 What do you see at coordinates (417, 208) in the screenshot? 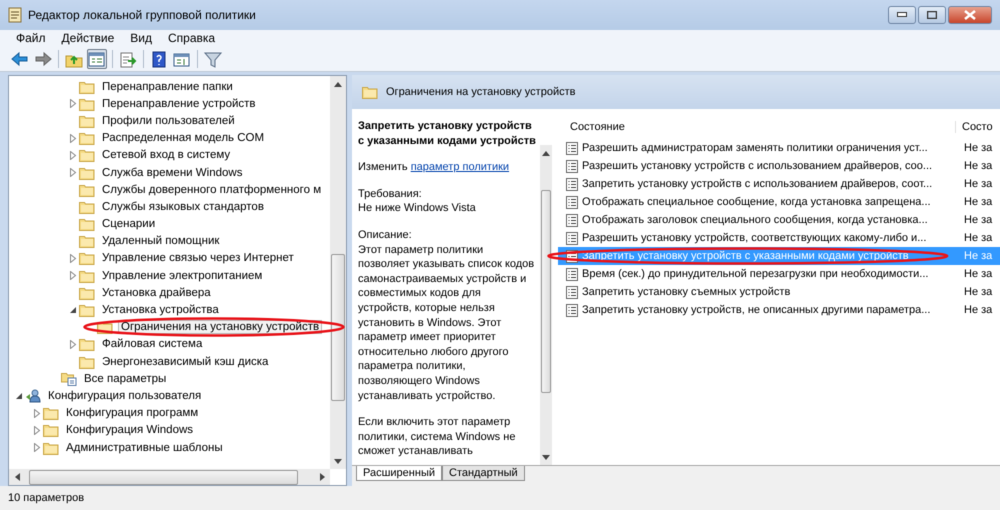
I see `requirements-text: Не ниже Windows Vista` at bounding box center [417, 208].